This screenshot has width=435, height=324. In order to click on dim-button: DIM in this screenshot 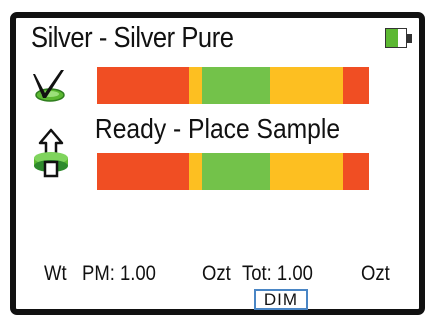, I will do `click(281, 299)`.